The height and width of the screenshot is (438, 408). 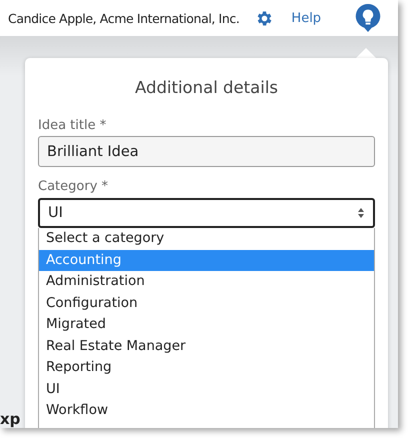 I want to click on field-label: Category *, so click(x=74, y=186).